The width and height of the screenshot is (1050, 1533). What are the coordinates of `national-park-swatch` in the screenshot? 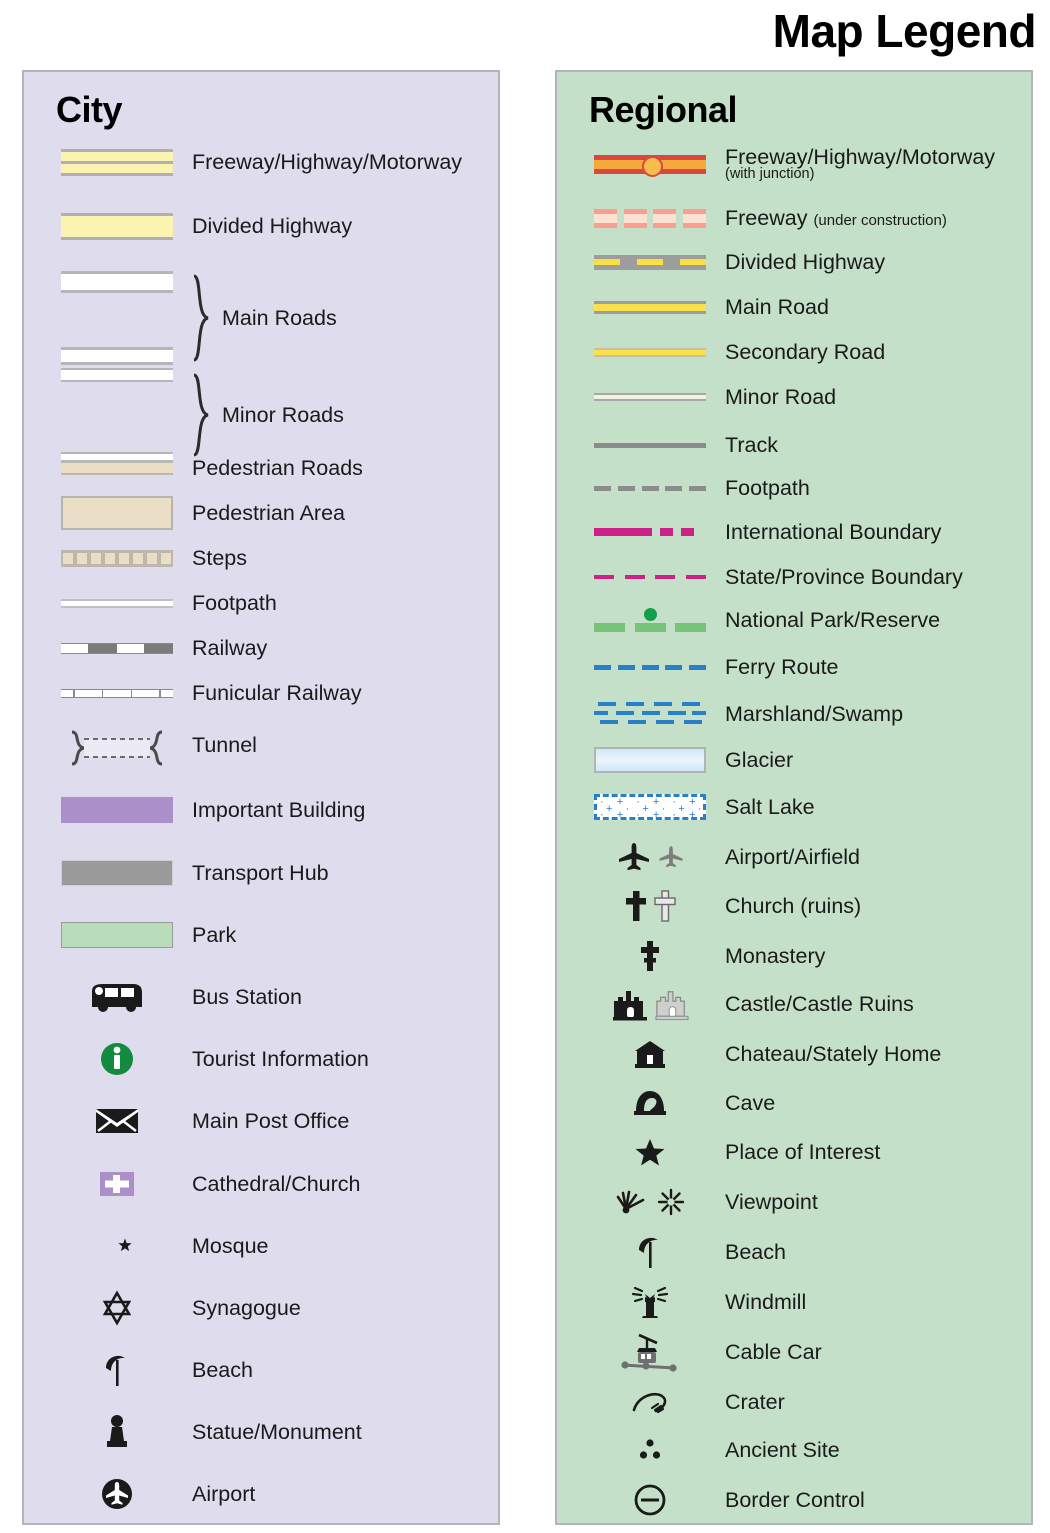 It's located at (650, 620).